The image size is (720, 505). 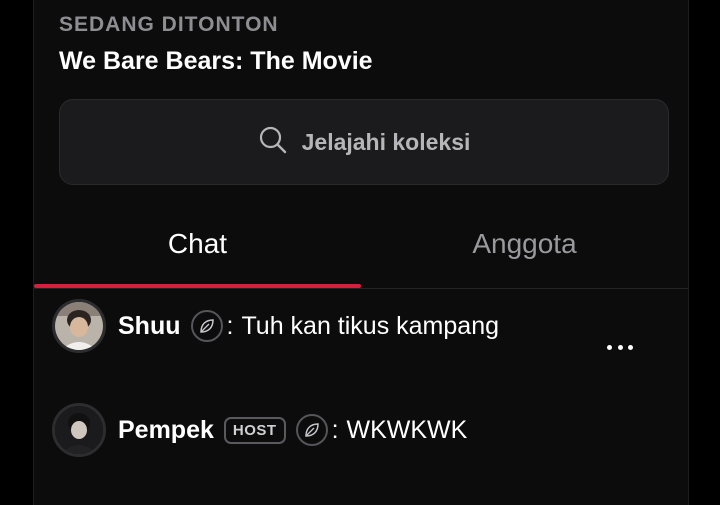 What do you see at coordinates (166, 430) in the screenshot?
I see `user-name: Pempek` at bounding box center [166, 430].